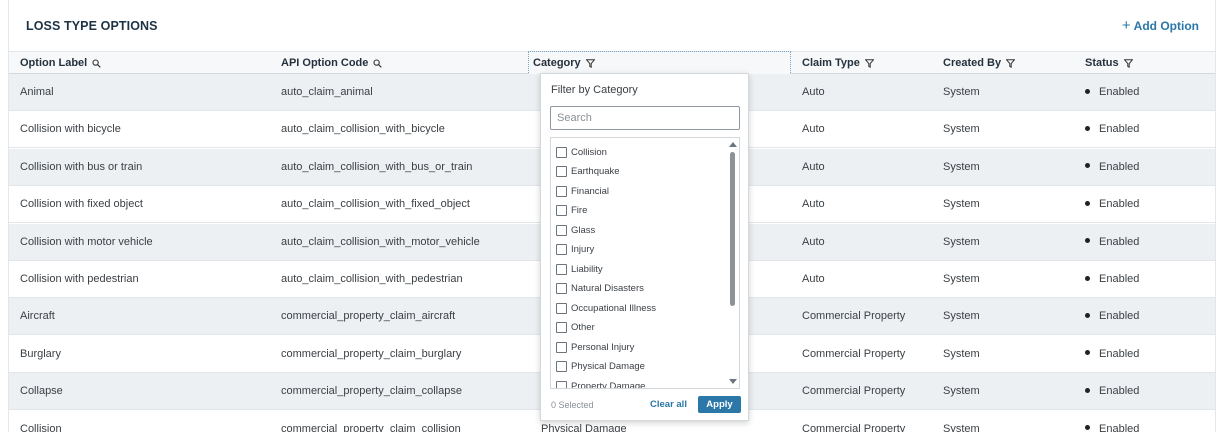 The image size is (1220, 432). Describe the element at coordinates (70, 129) in the screenshot. I see `option-label-cell: Collision with bicycle` at that location.